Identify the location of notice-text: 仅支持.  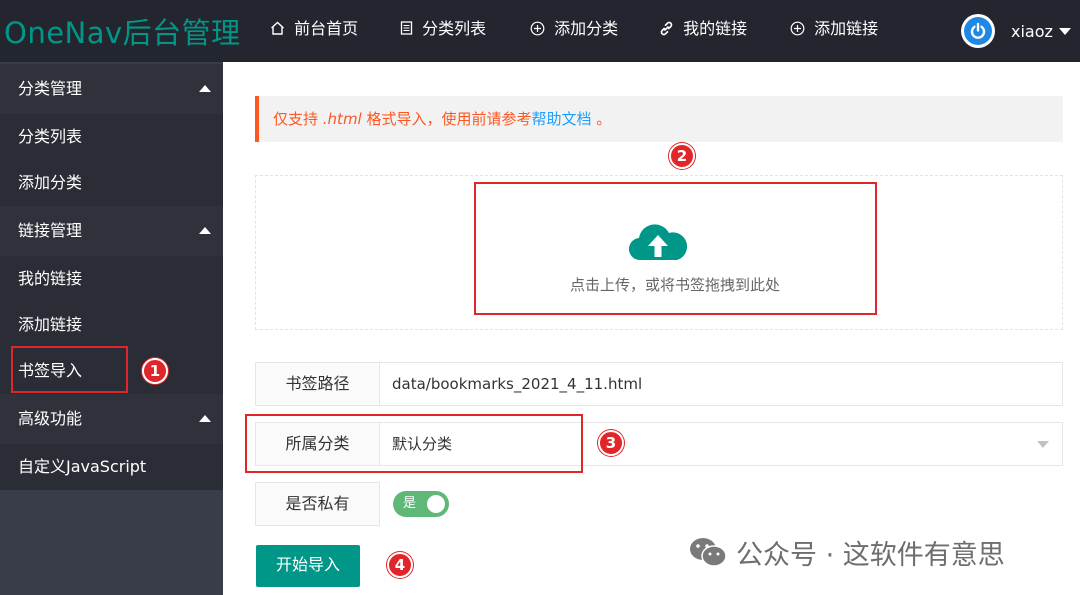
(298, 119).